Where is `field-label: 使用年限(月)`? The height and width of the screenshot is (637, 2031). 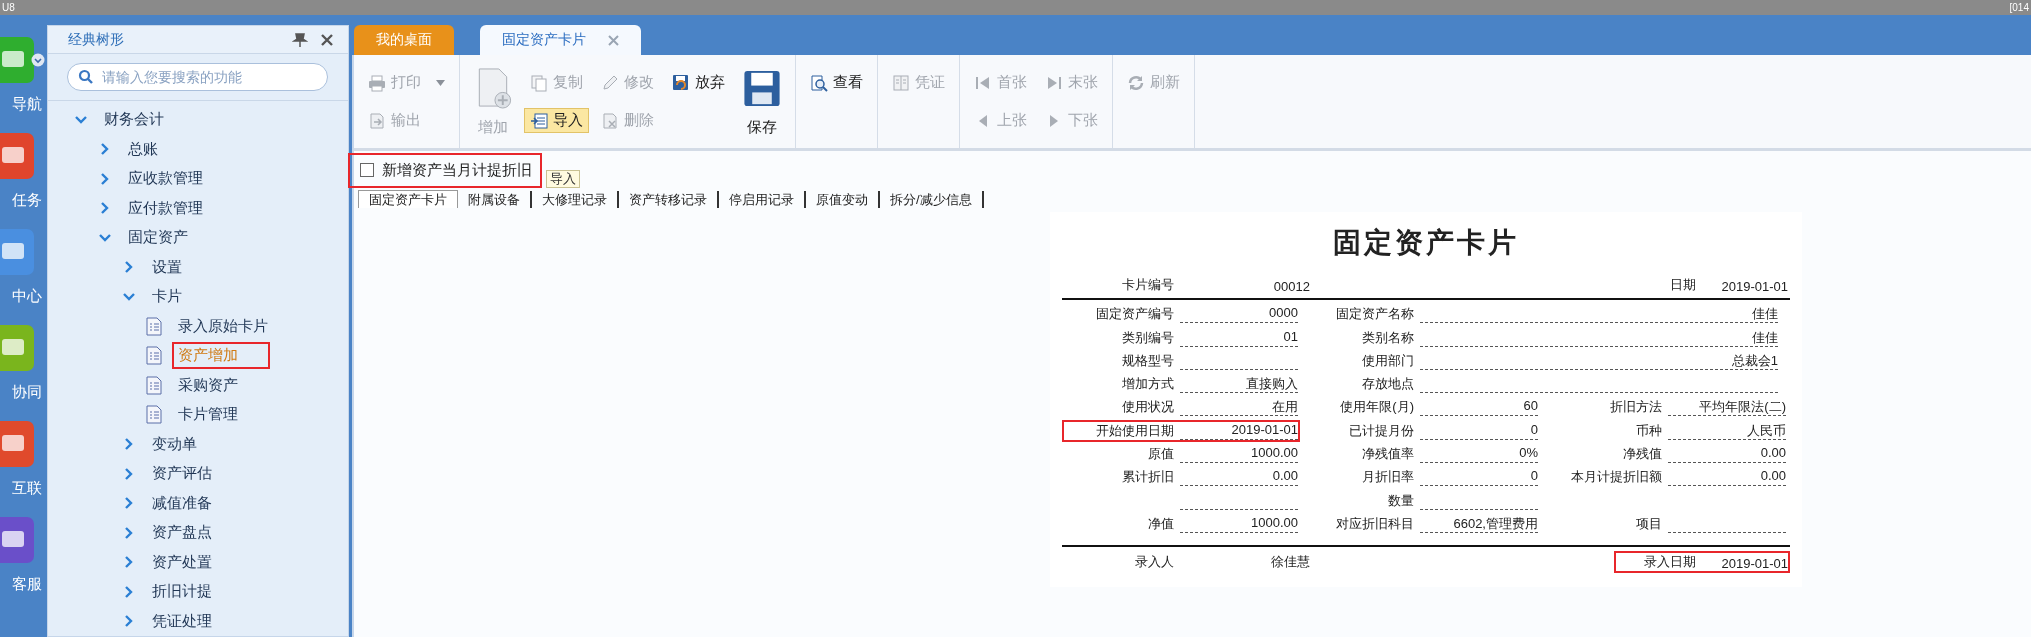
field-label: 使用年限(月) is located at coordinates (1377, 407).